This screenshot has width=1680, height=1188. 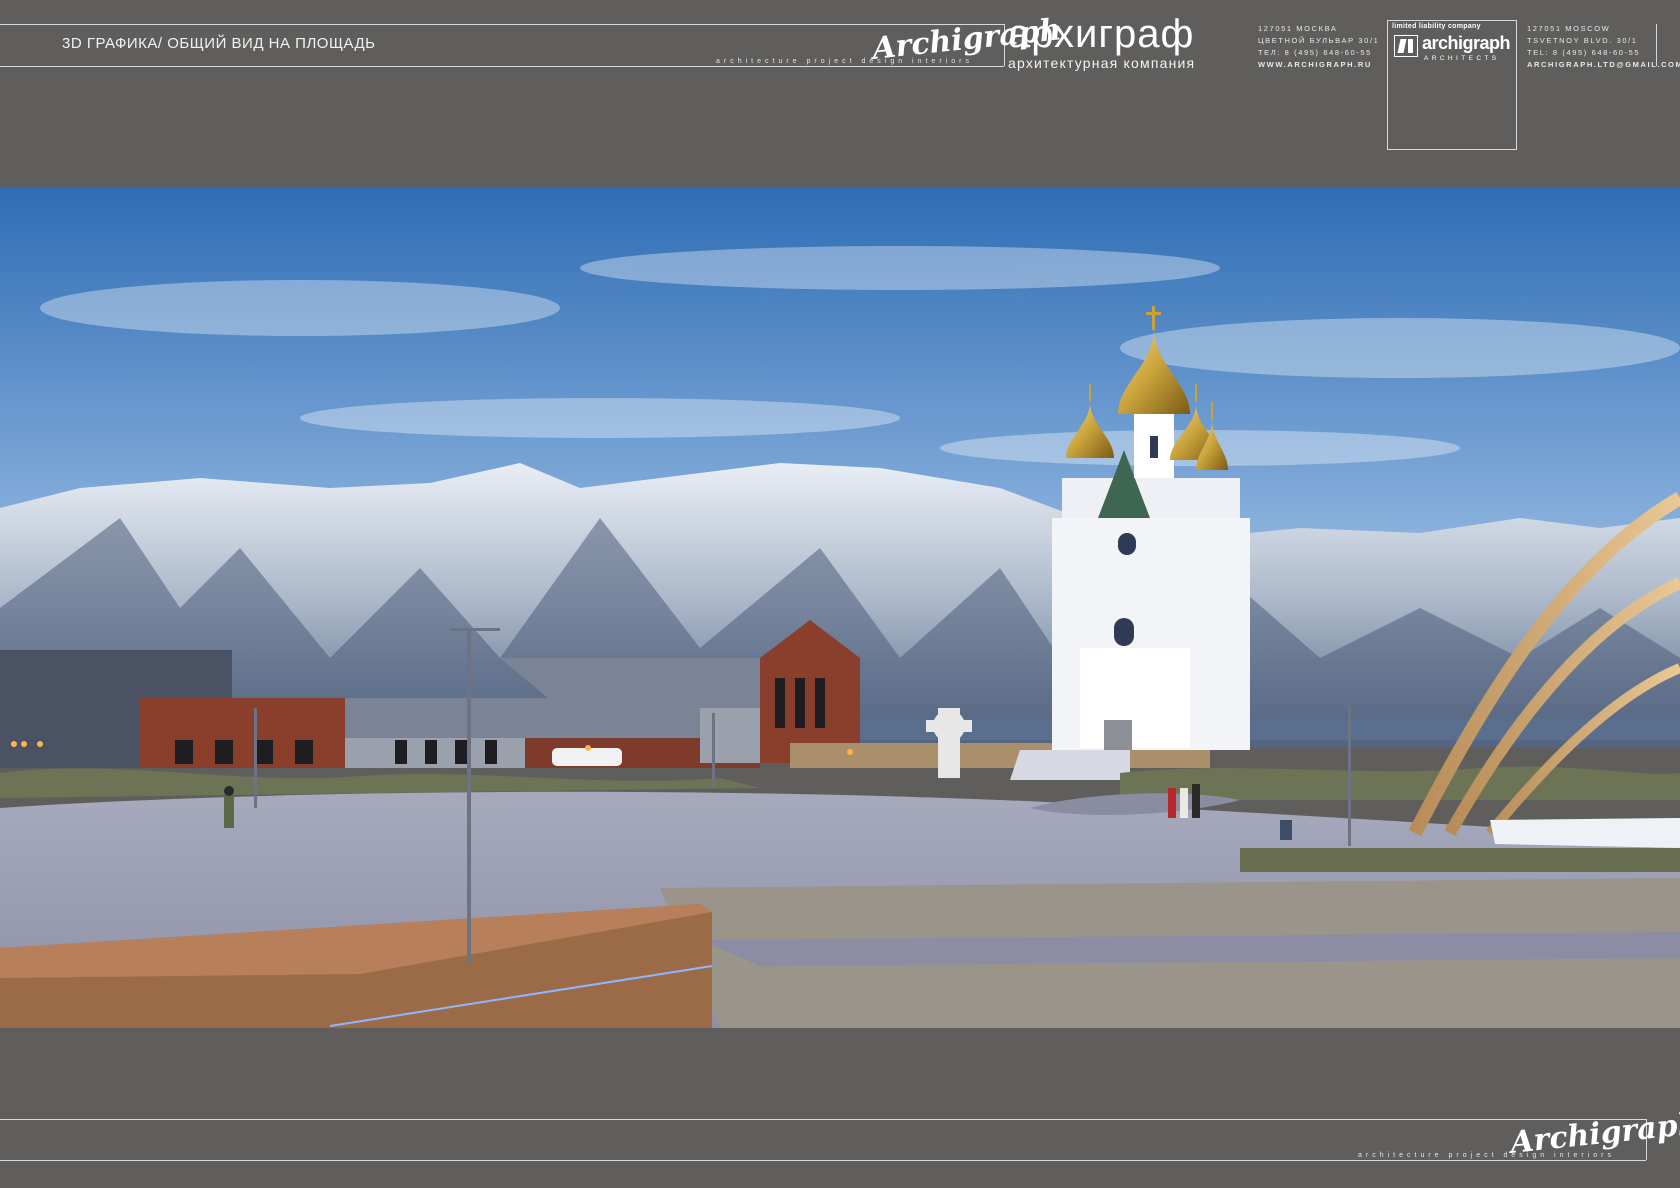 I want to click on address-en-line: TSVETNOY BLVD. 30/1, so click(x=1582, y=40).